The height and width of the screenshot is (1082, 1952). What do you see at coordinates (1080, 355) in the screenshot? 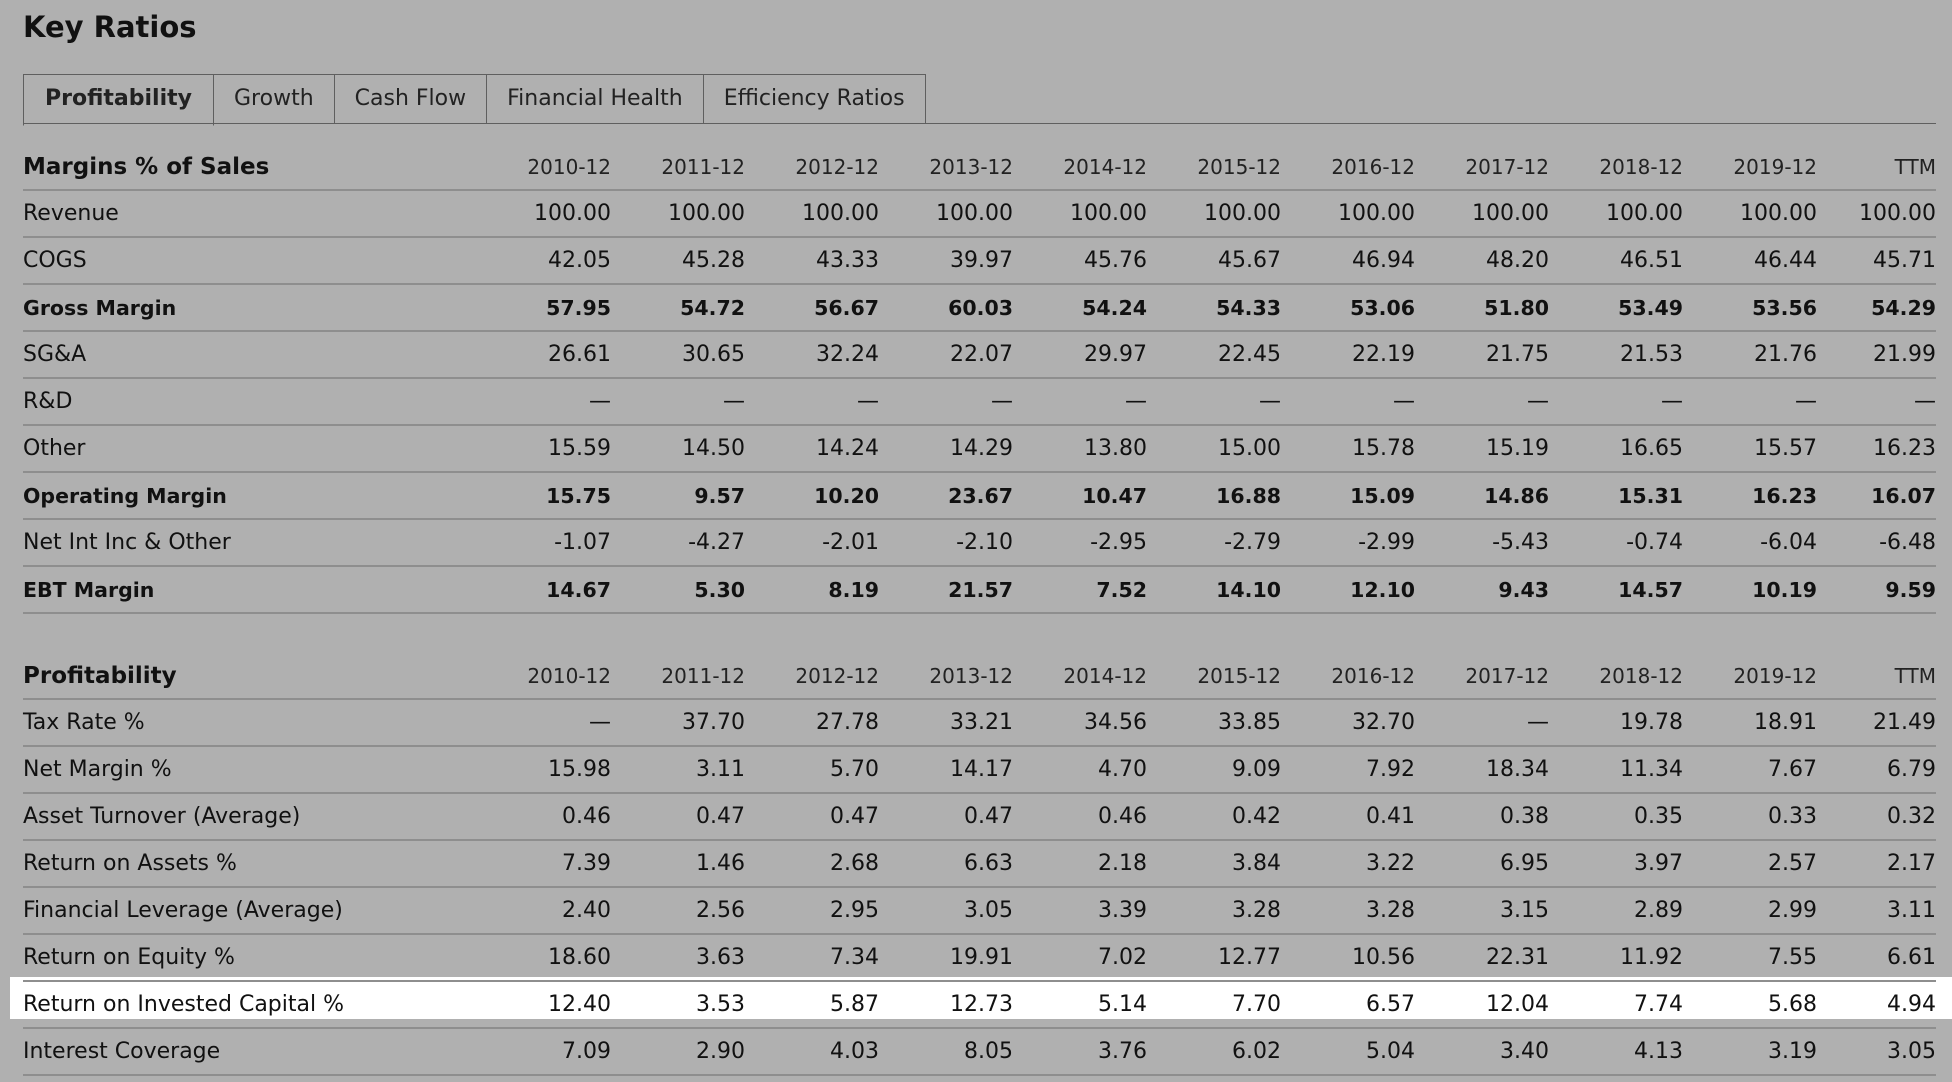
I see `cell-value: 29.97` at bounding box center [1080, 355].